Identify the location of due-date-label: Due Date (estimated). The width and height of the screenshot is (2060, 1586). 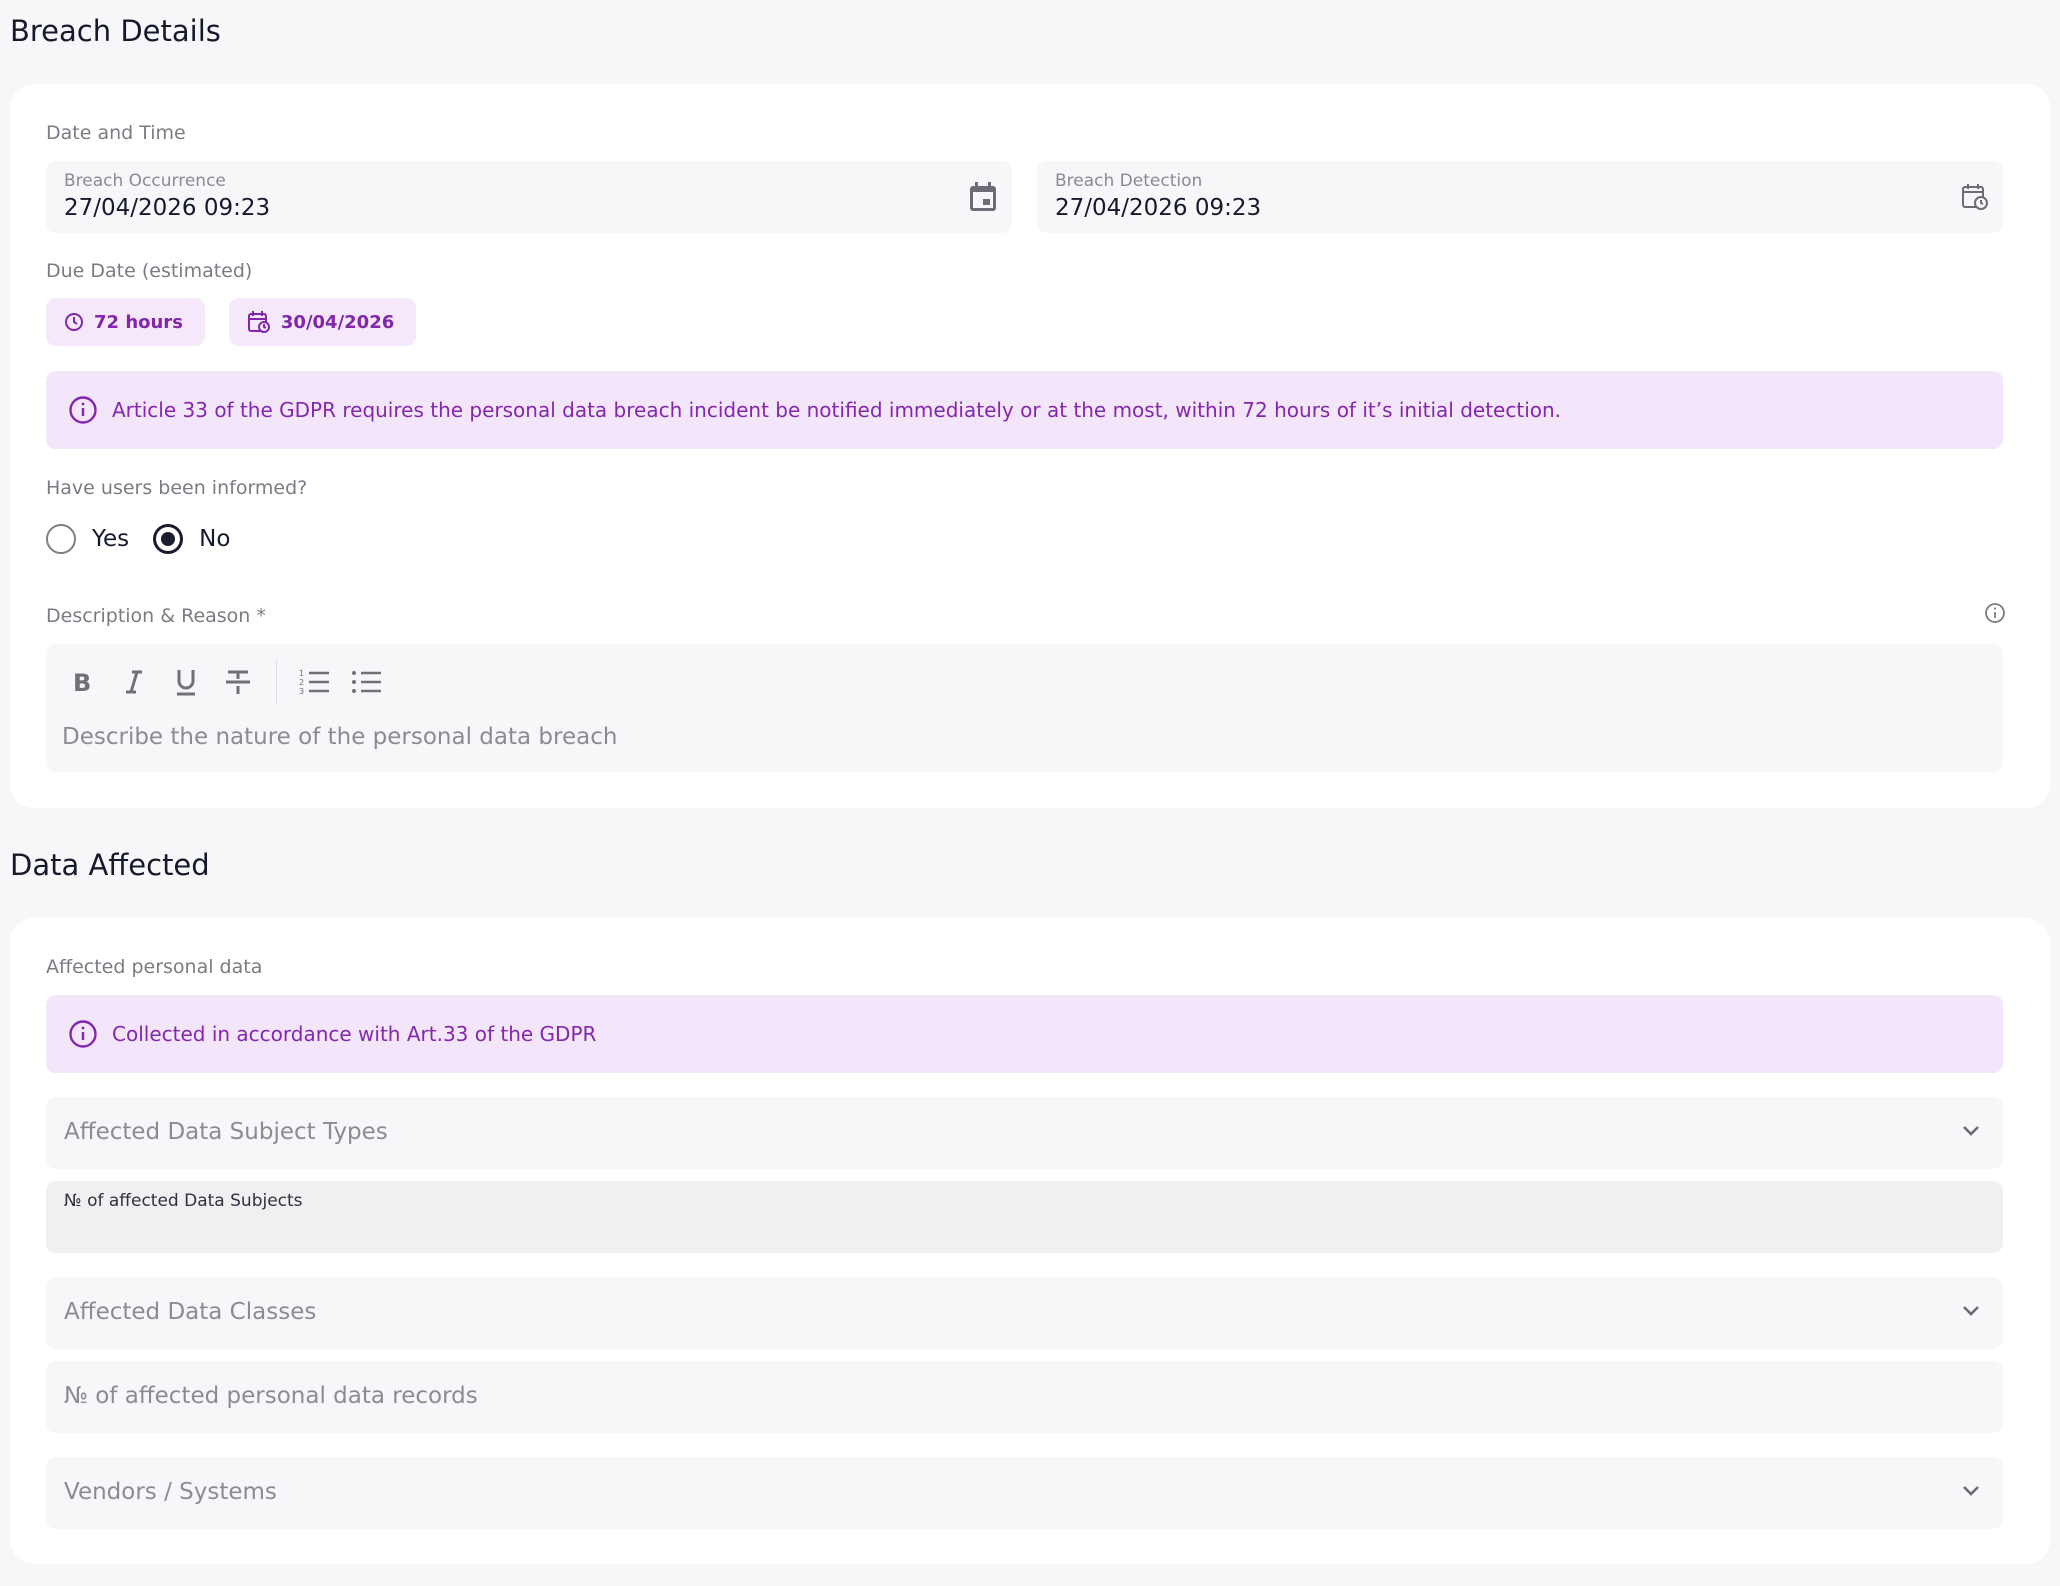
(149, 271).